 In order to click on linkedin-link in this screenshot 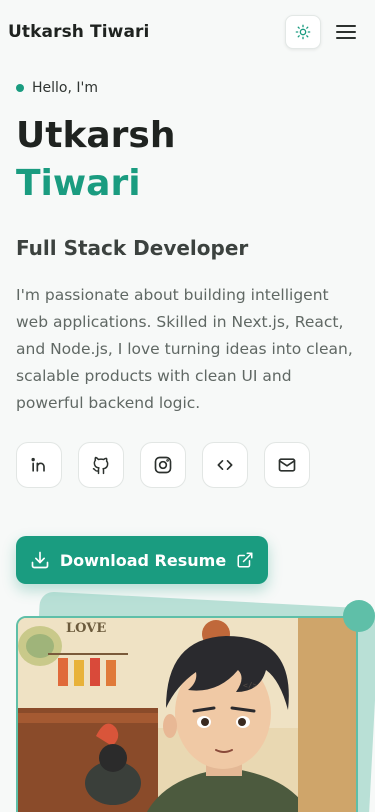, I will do `click(39, 465)`.